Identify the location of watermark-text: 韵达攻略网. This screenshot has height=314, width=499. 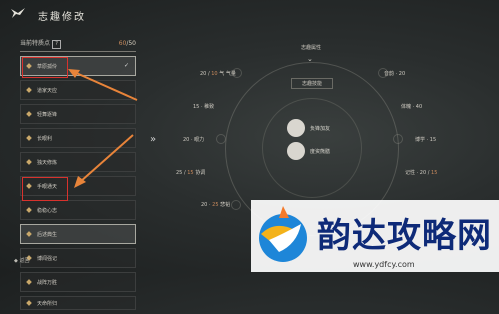
(404, 236).